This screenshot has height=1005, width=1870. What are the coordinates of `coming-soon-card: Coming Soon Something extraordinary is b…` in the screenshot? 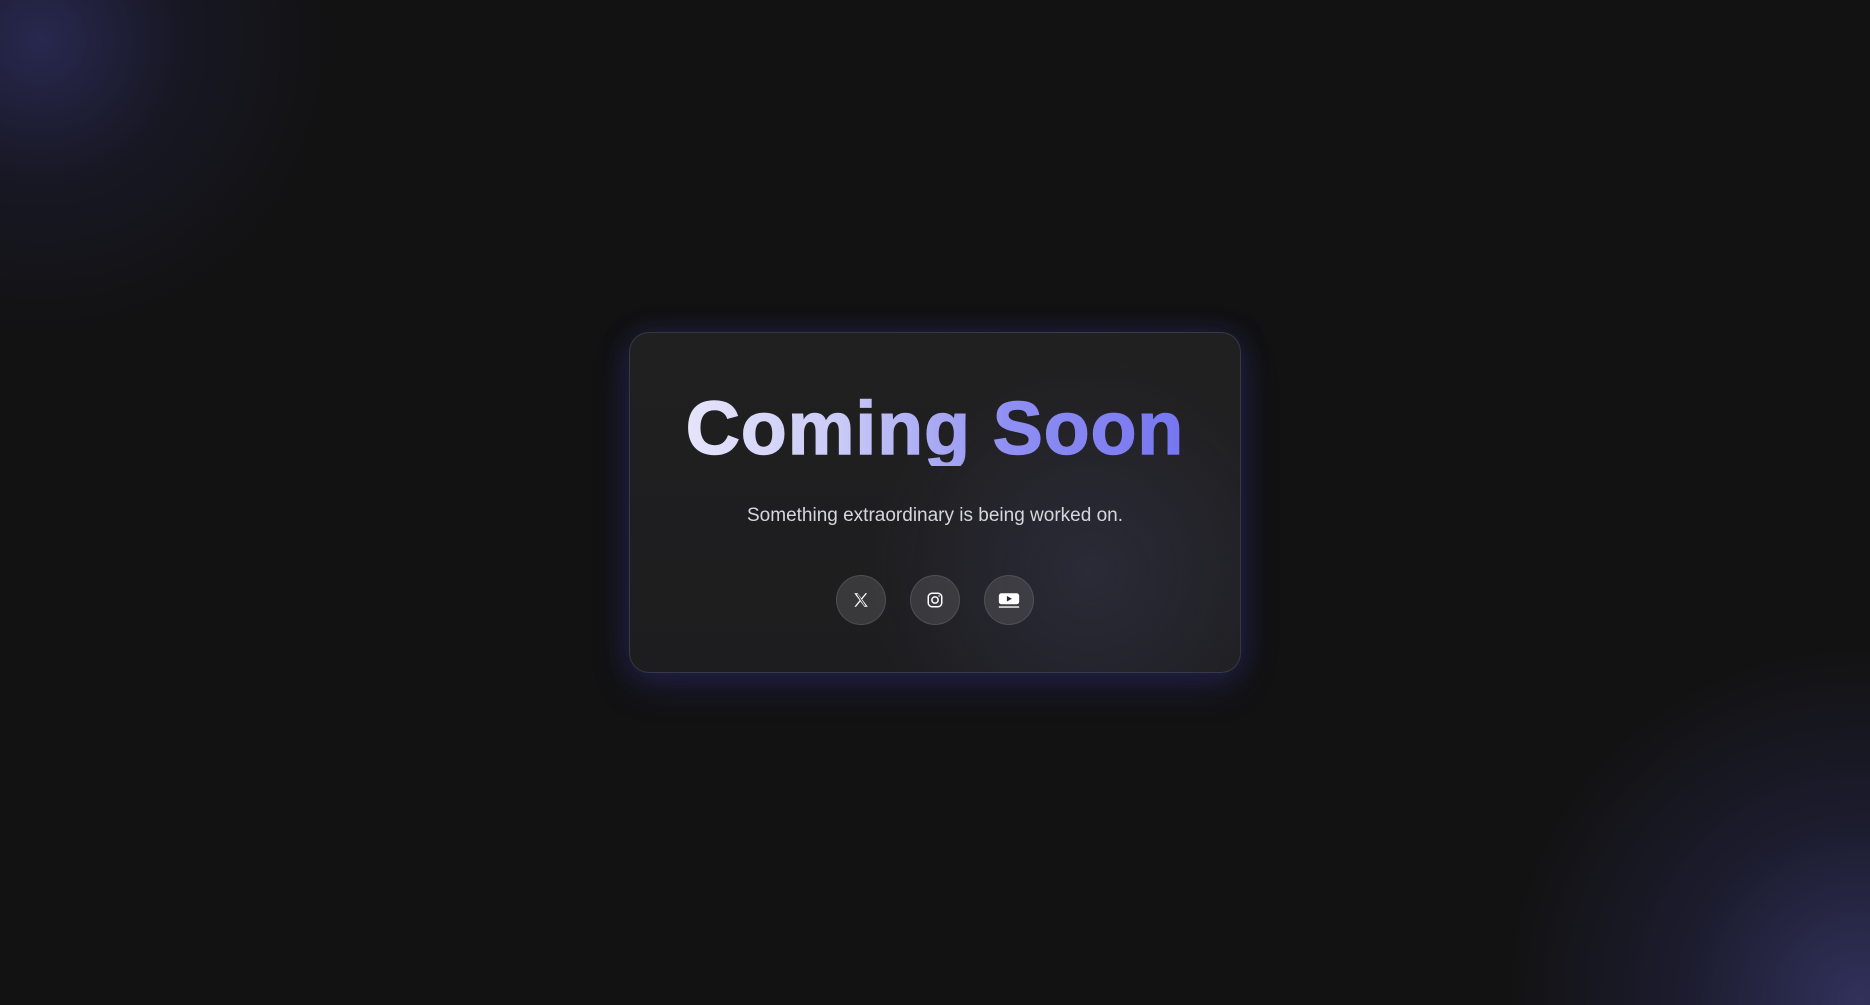 It's located at (935, 502).